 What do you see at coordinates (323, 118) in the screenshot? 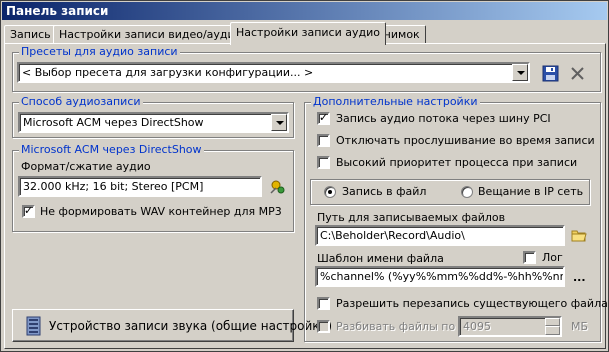
I see `pci-checkbox` at bounding box center [323, 118].